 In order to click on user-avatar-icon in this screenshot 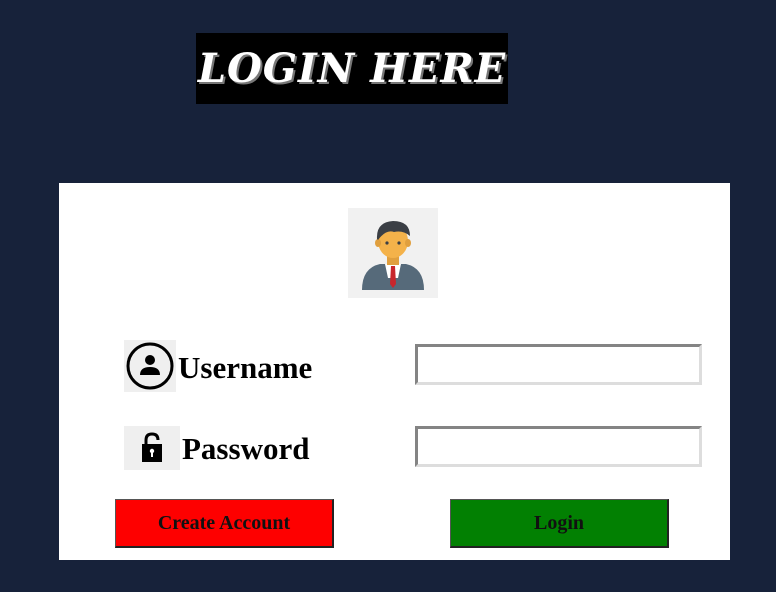, I will do `click(393, 253)`.